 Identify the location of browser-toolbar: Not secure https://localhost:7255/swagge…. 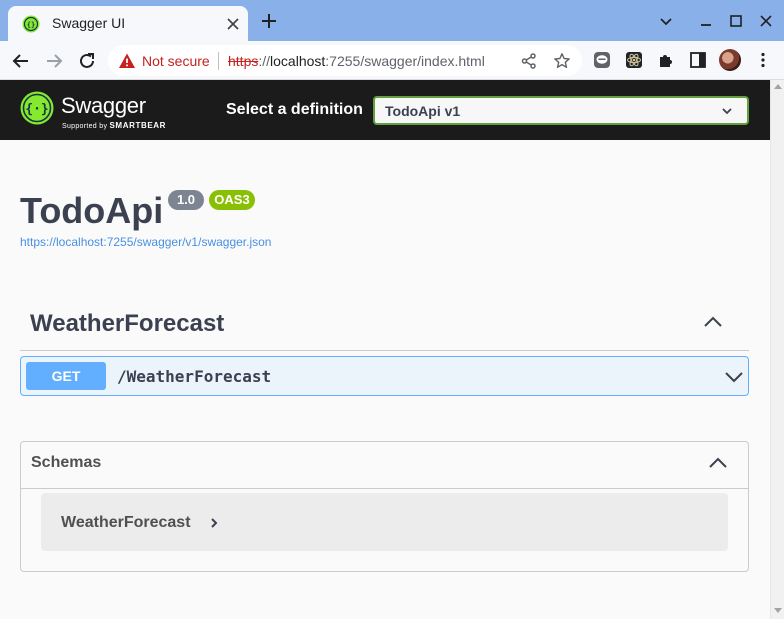
(392, 60).